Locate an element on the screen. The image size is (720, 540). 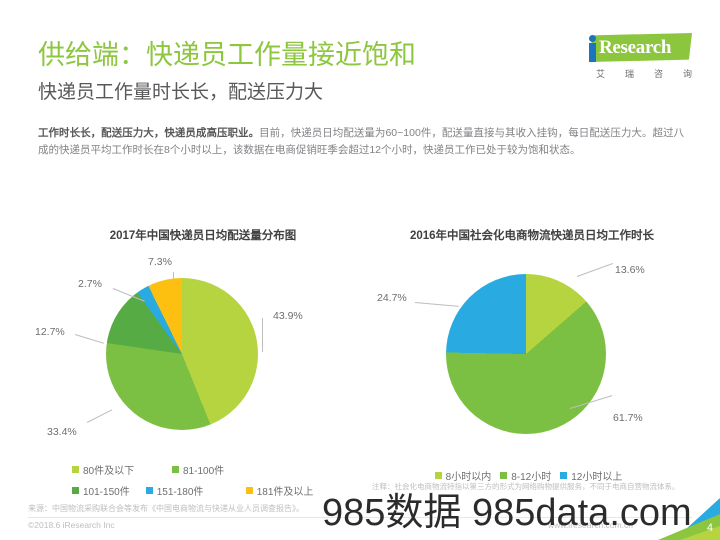
pie-label-1: 33.4% is located at coordinates (62, 432).